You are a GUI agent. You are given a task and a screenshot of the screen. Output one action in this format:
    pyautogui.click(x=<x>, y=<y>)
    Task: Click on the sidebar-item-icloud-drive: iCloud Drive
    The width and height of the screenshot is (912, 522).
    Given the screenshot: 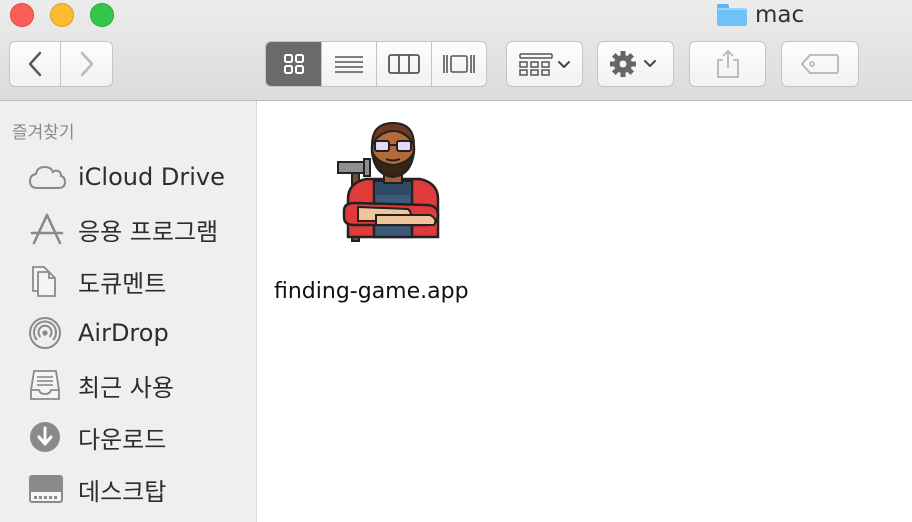 What is the action you would take?
    pyautogui.click(x=140, y=177)
    